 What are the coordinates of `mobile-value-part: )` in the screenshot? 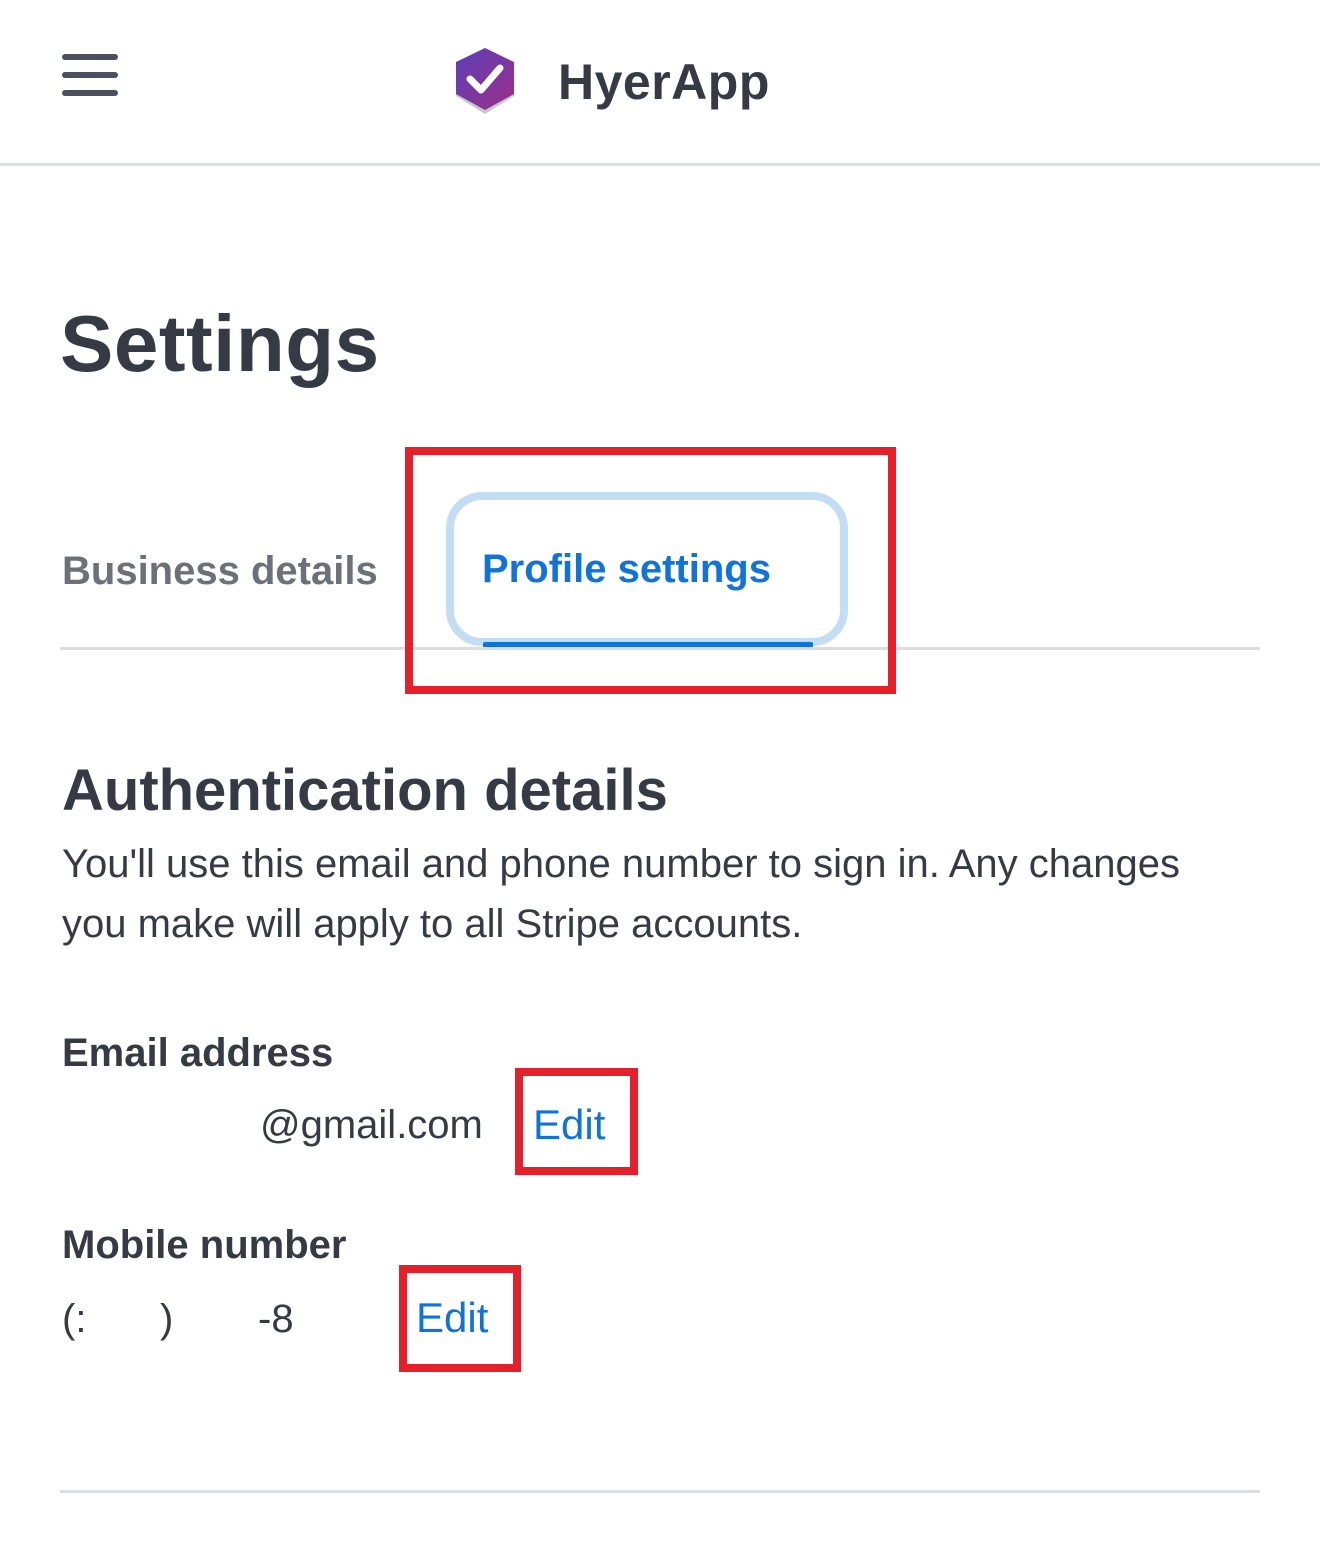 It's located at (167, 1319).